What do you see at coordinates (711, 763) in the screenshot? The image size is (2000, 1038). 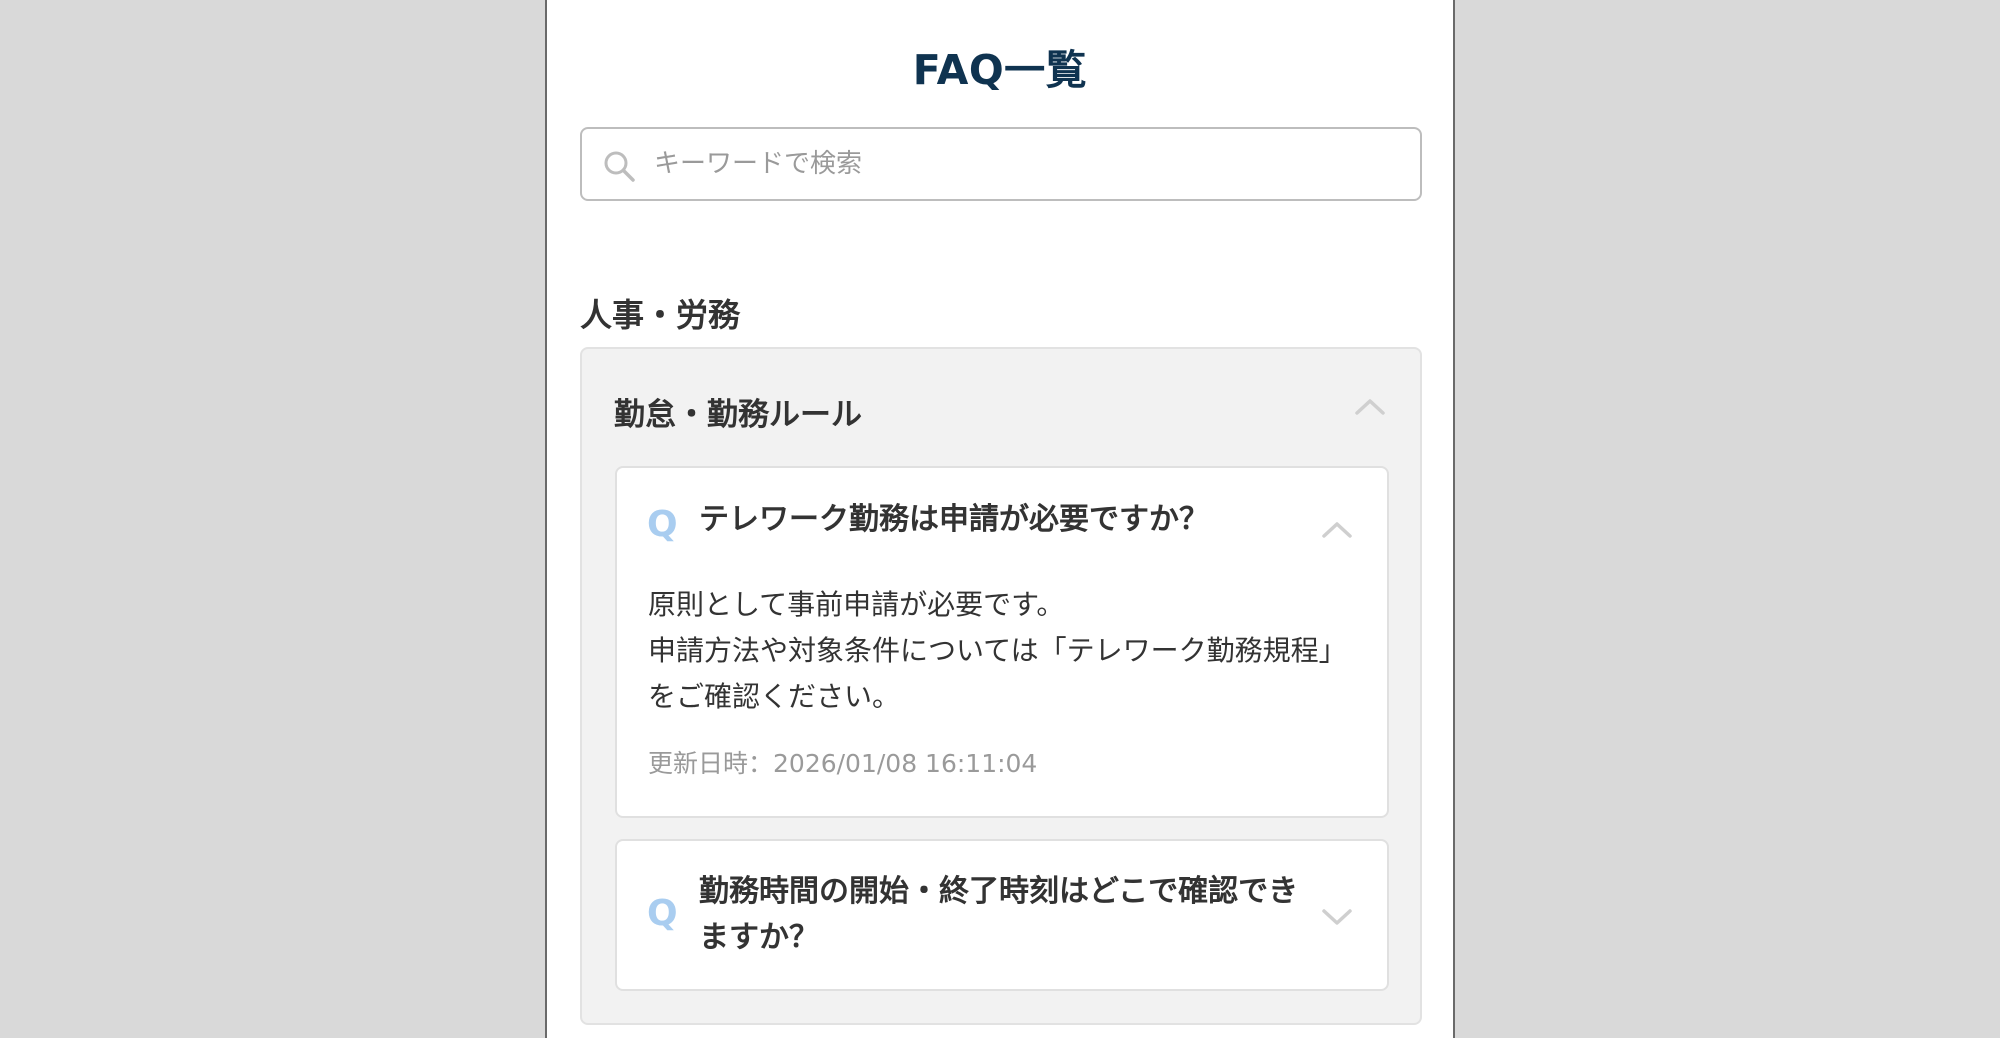 I see `updated-label: 更新日時：` at bounding box center [711, 763].